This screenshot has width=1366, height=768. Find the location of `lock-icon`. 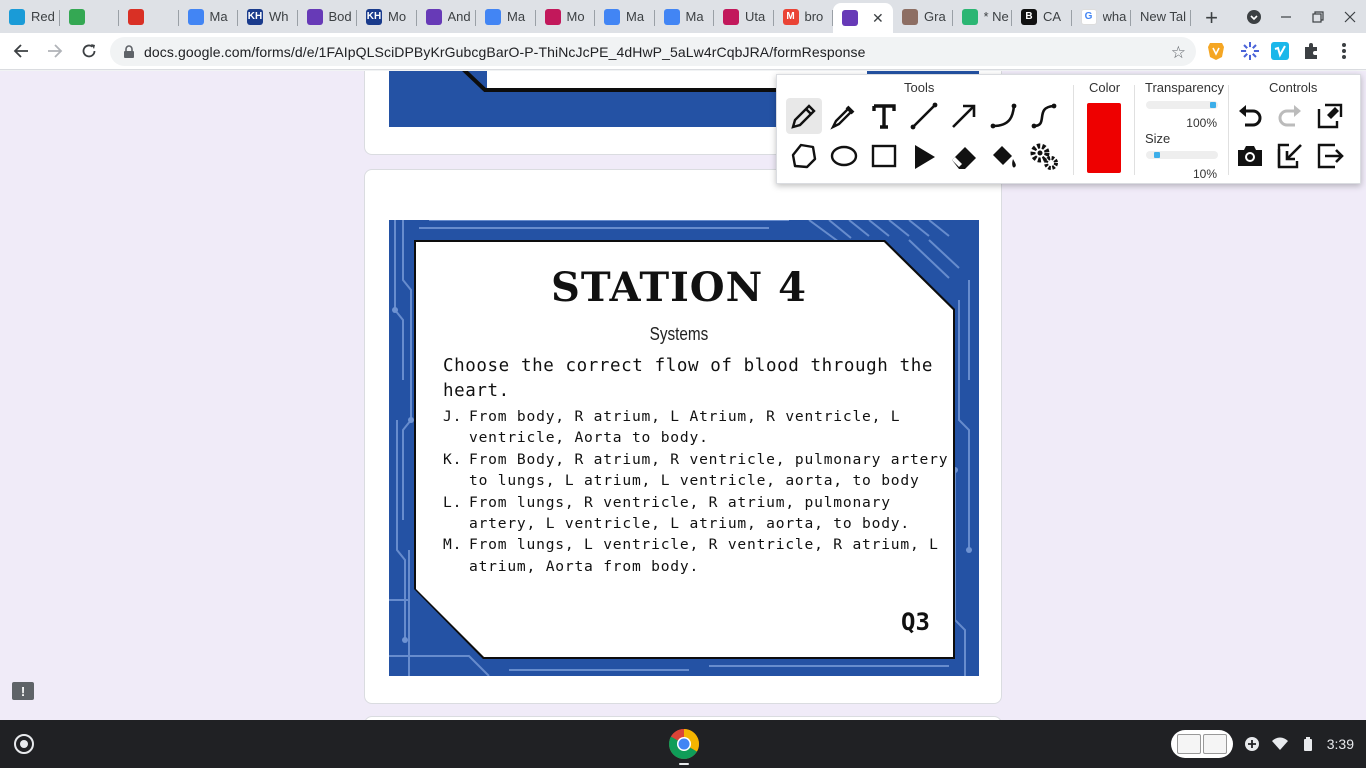

lock-icon is located at coordinates (129, 51).